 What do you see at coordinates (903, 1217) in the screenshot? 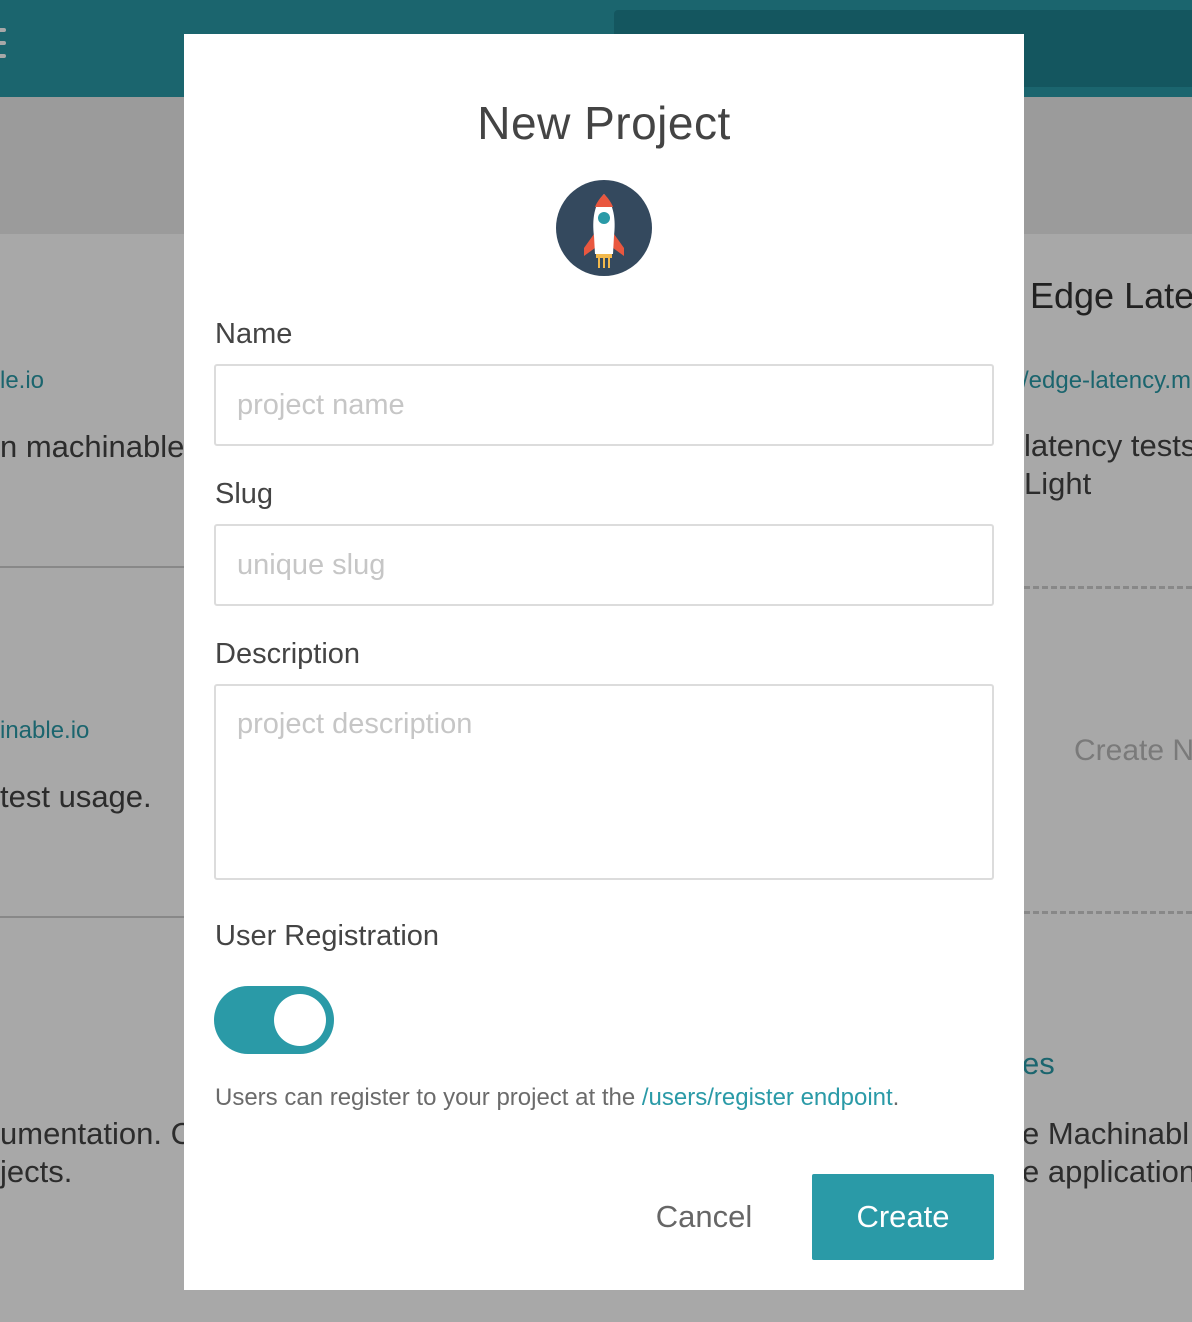
I see `create-button: Create` at bounding box center [903, 1217].